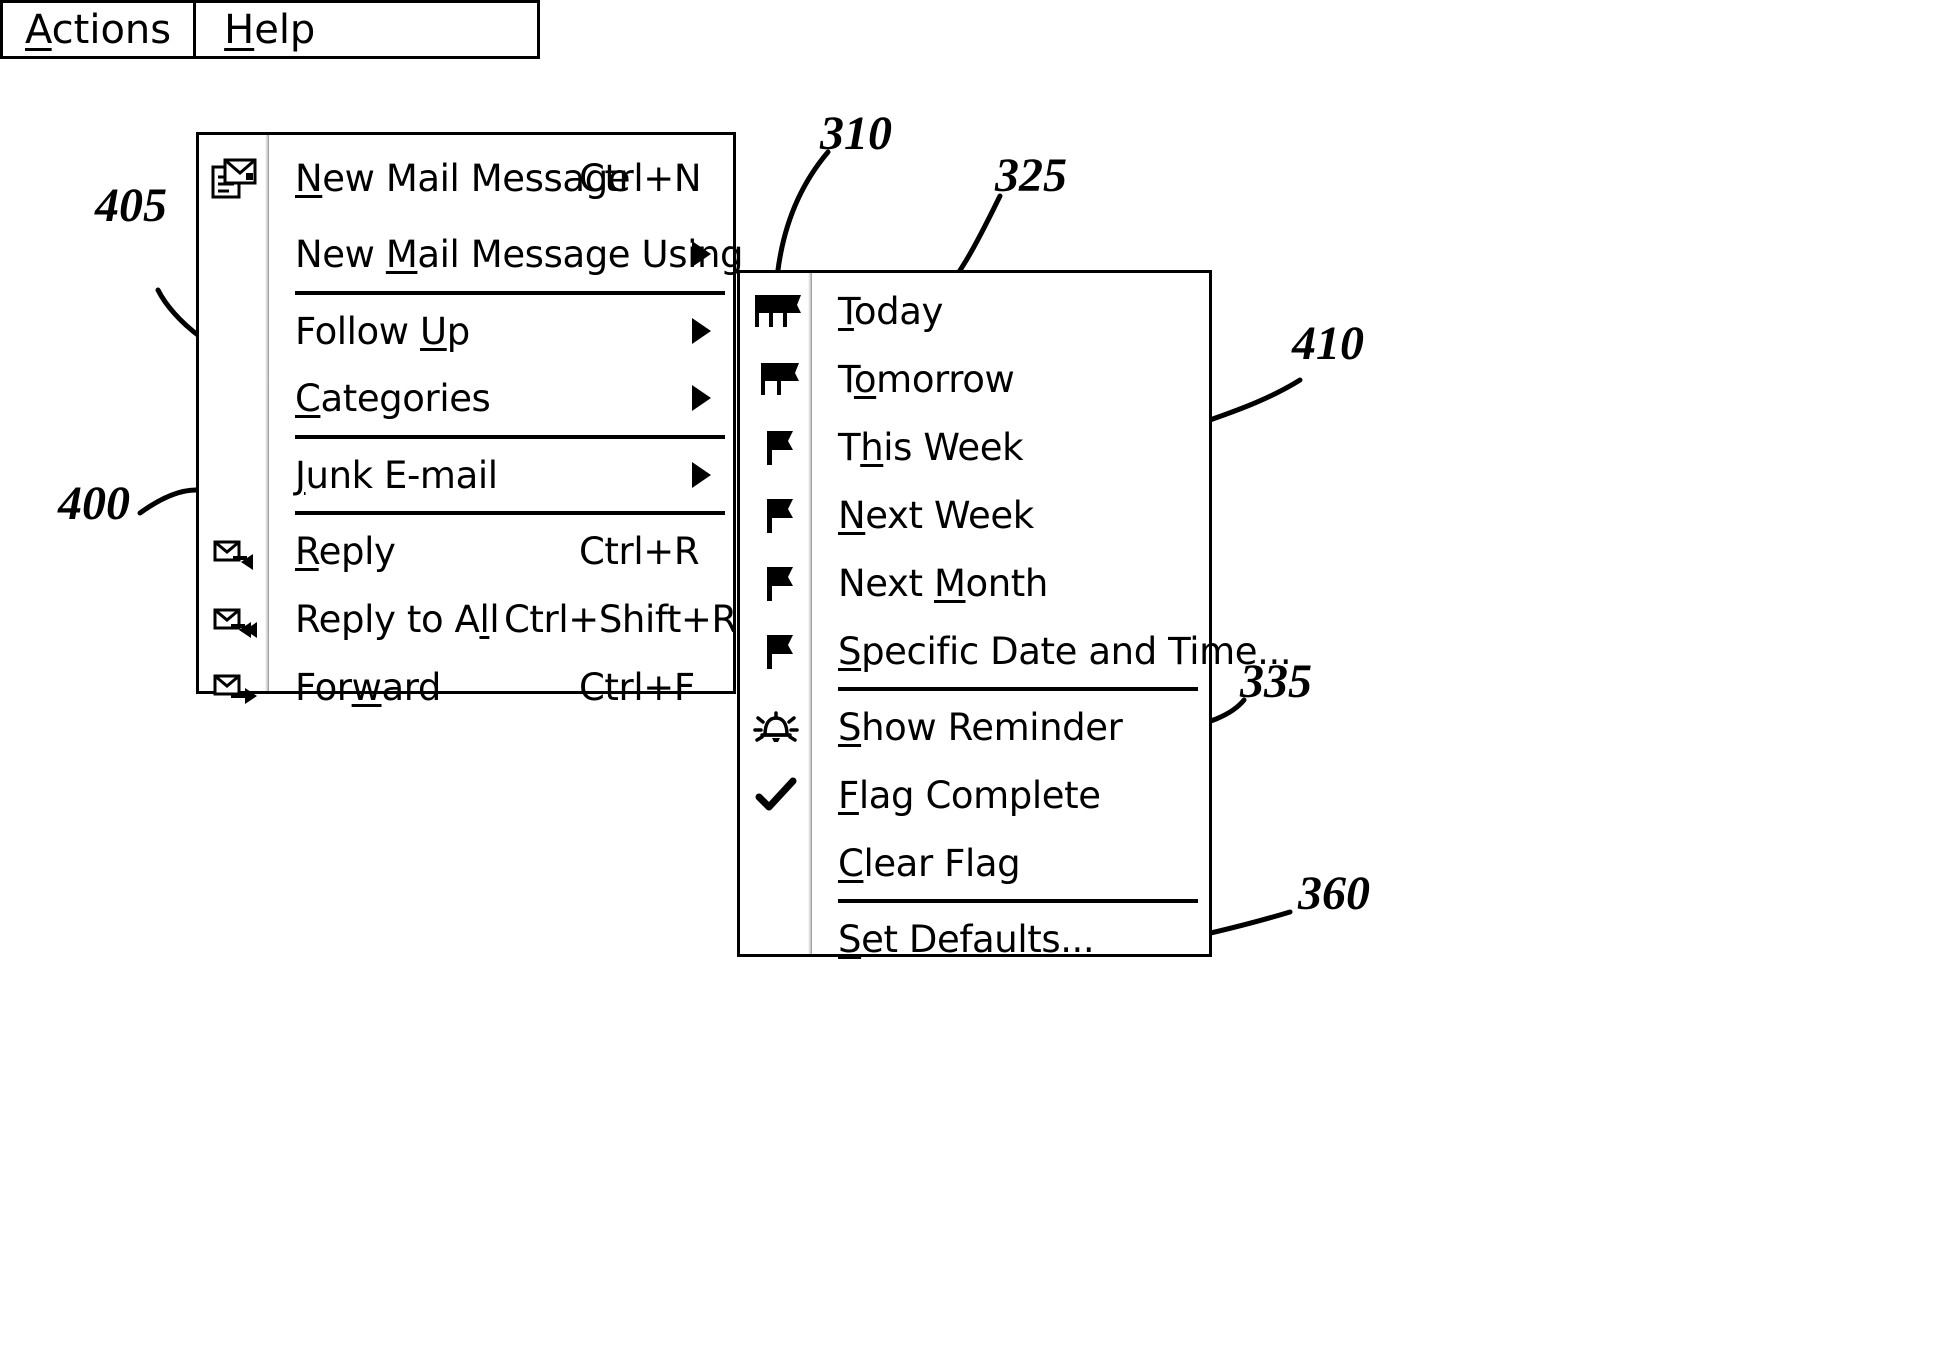 The image size is (1939, 1349). I want to click on menu-item-tomorrow-label: Tomorrow, so click(926, 379).